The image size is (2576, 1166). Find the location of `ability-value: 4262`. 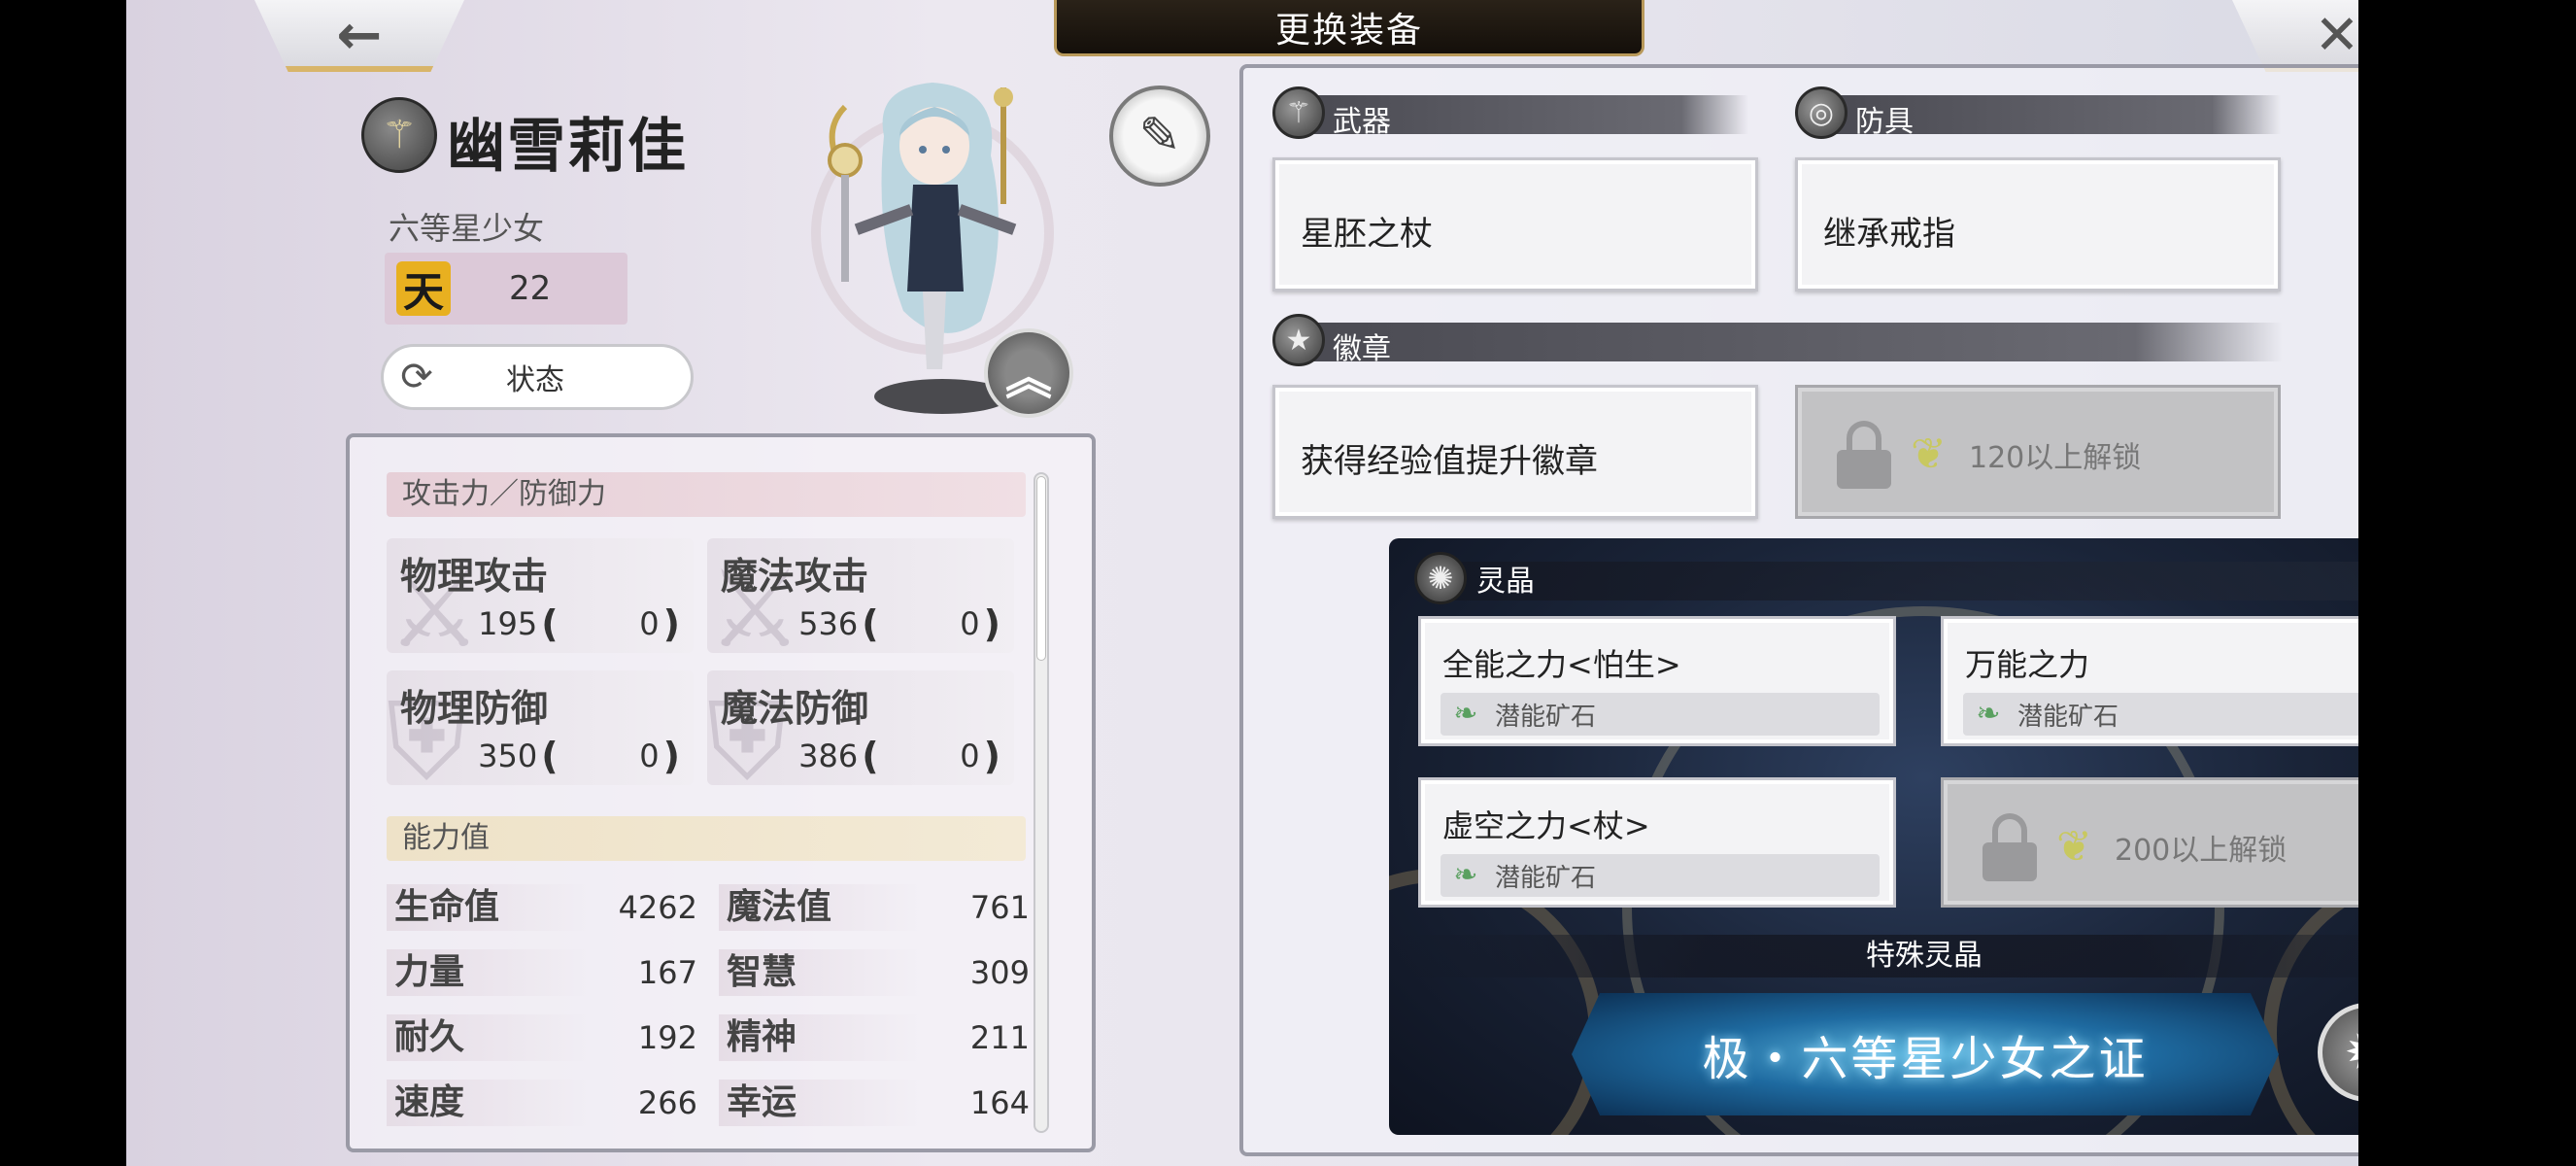

ability-value: 4262 is located at coordinates (657, 907).